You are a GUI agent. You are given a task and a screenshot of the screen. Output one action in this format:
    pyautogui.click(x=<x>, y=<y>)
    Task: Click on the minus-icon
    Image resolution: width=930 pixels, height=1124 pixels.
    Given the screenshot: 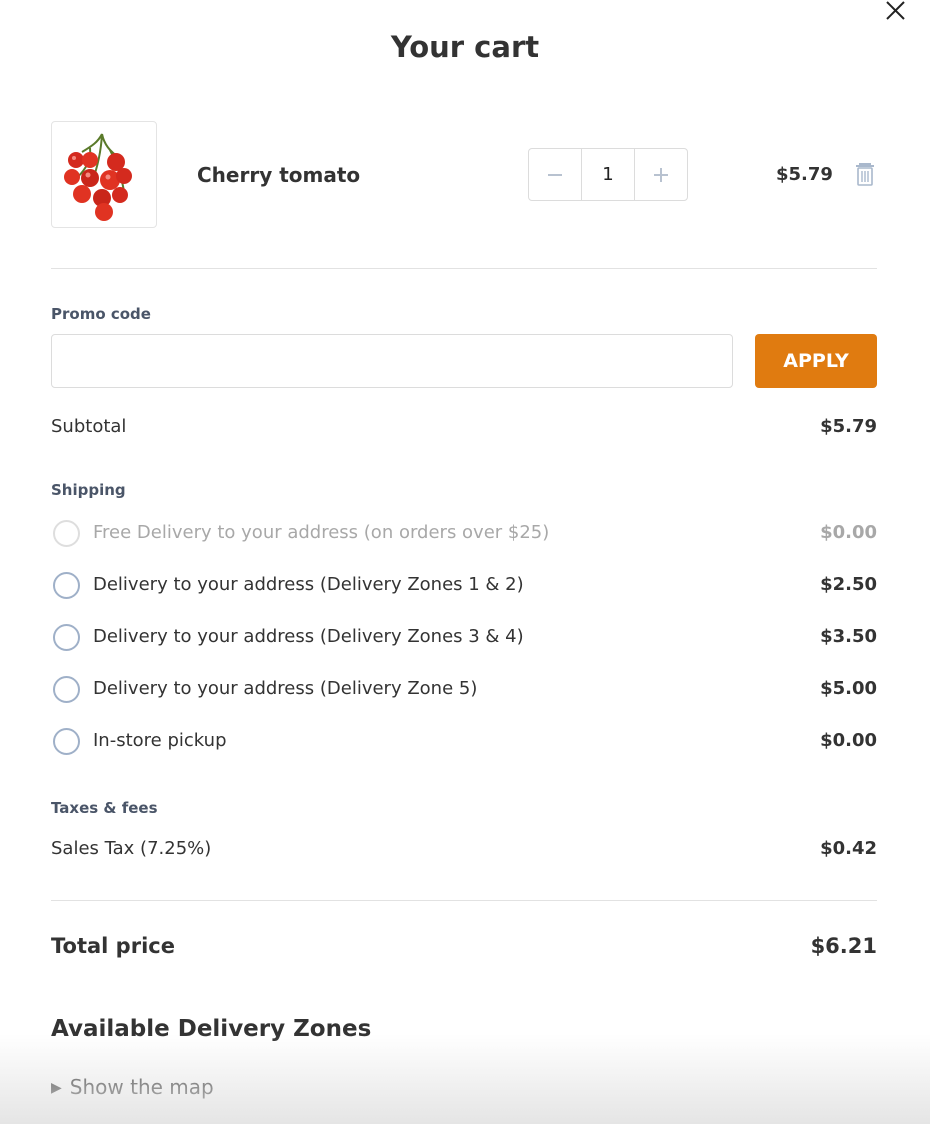 What is the action you would take?
    pyautogui.click(x=555, y=174)
    